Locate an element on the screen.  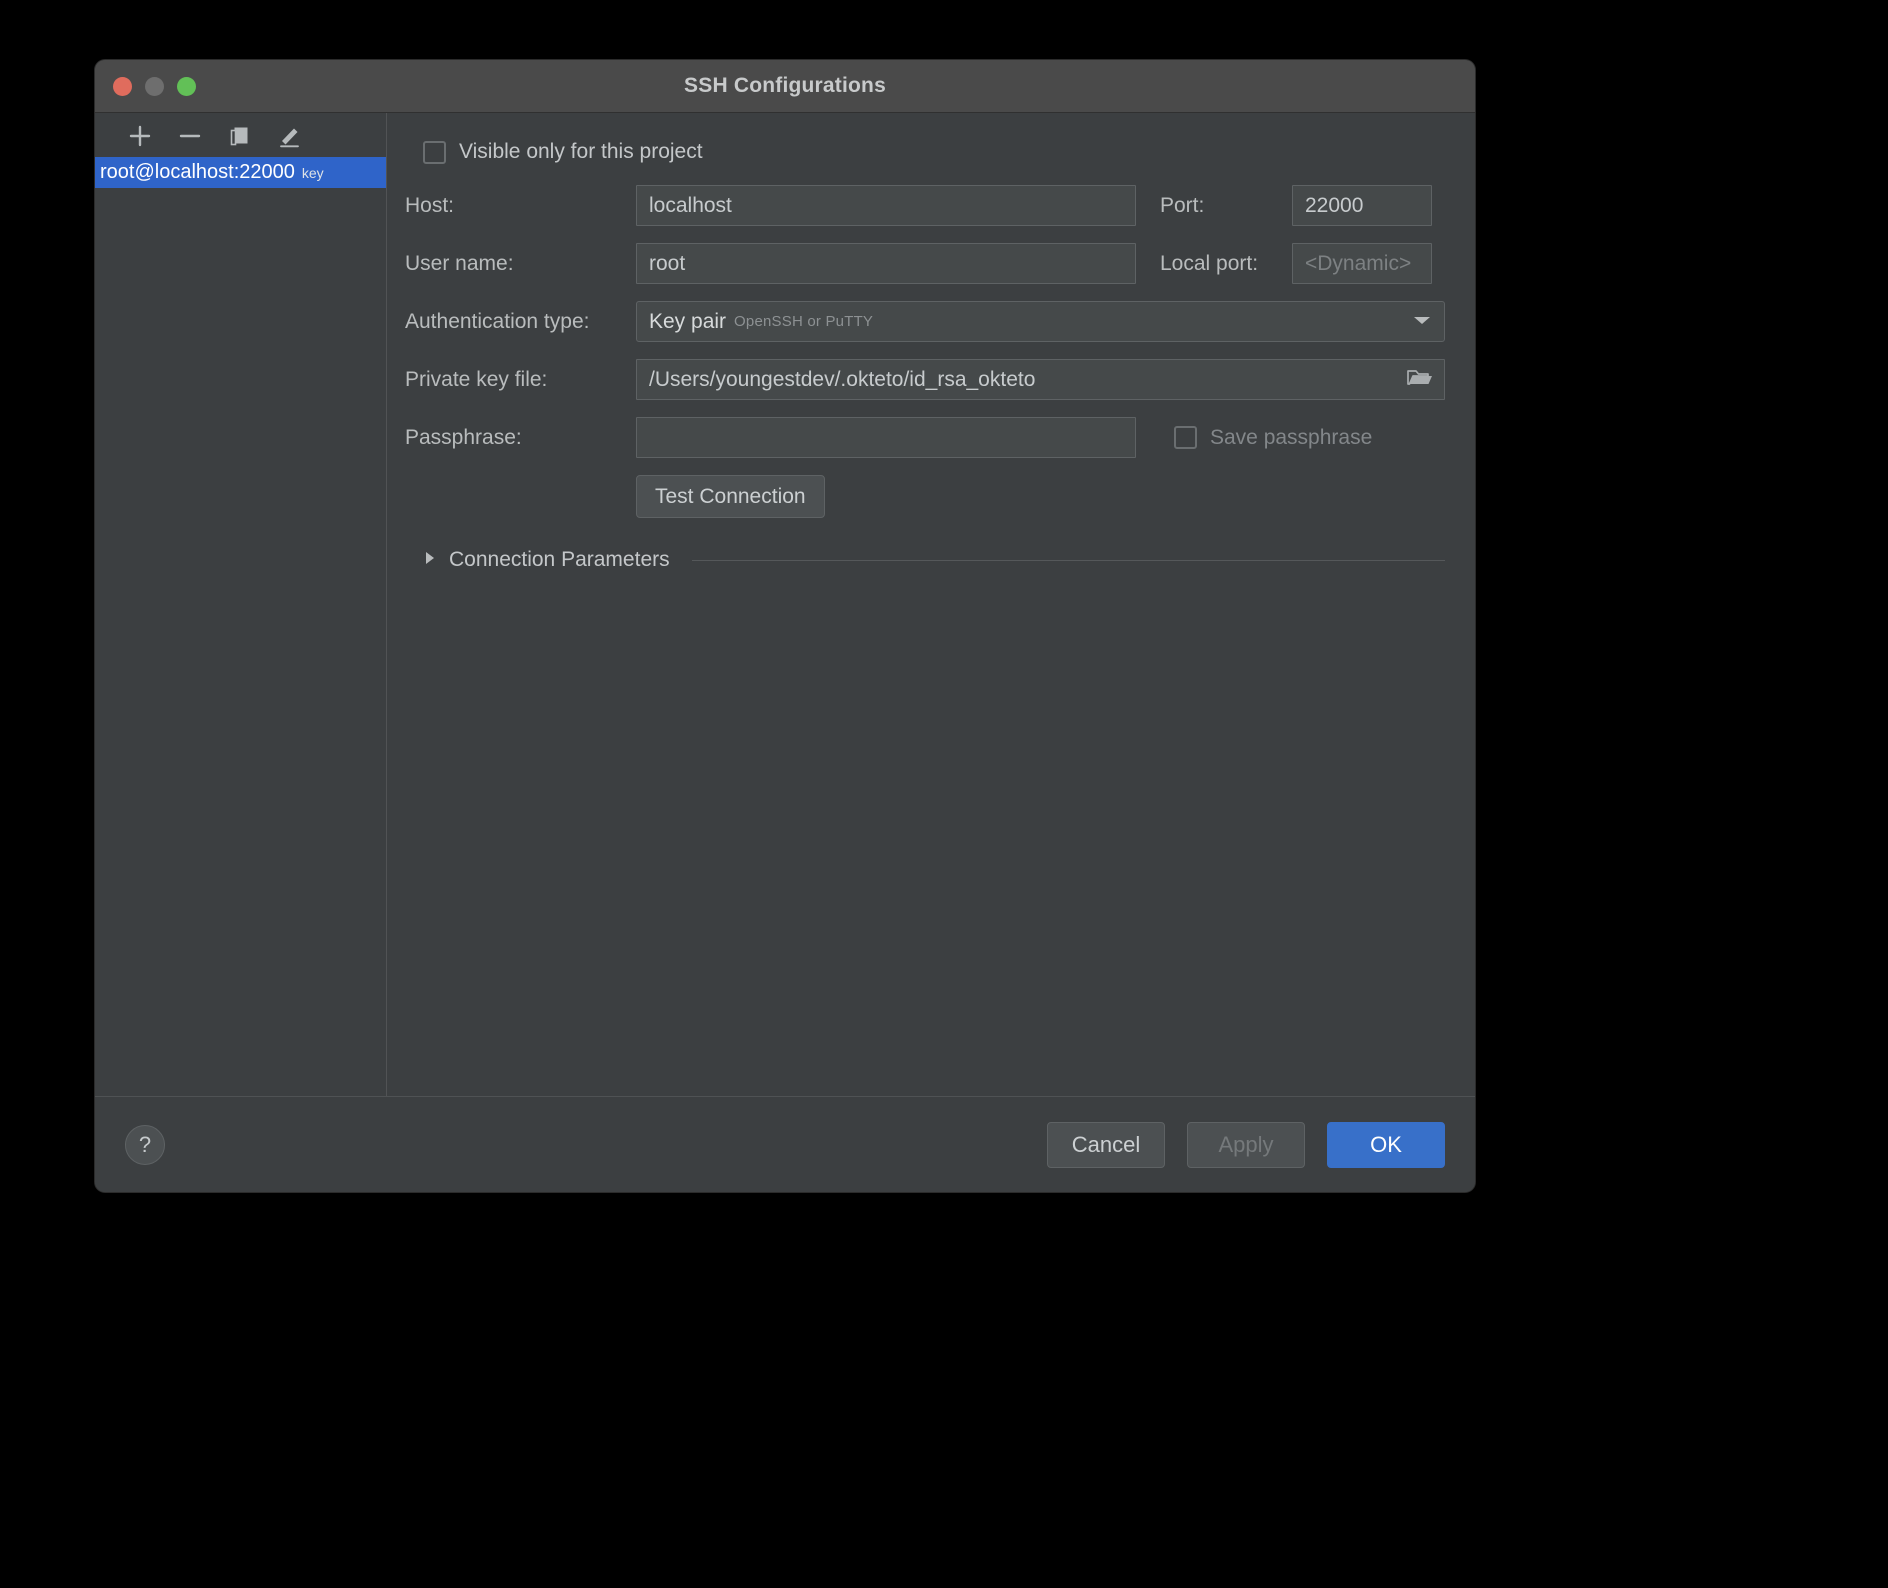
port-value: 22000 is located at coordinates (1334, 205).